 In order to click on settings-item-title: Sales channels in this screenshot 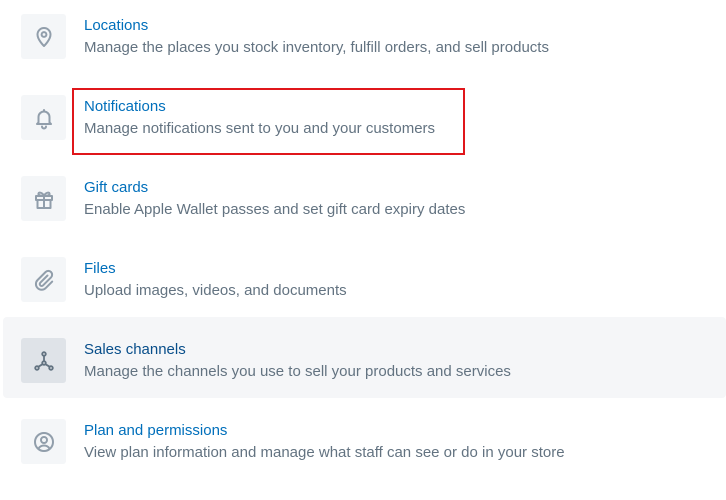, I will do `click(135, 349)`.